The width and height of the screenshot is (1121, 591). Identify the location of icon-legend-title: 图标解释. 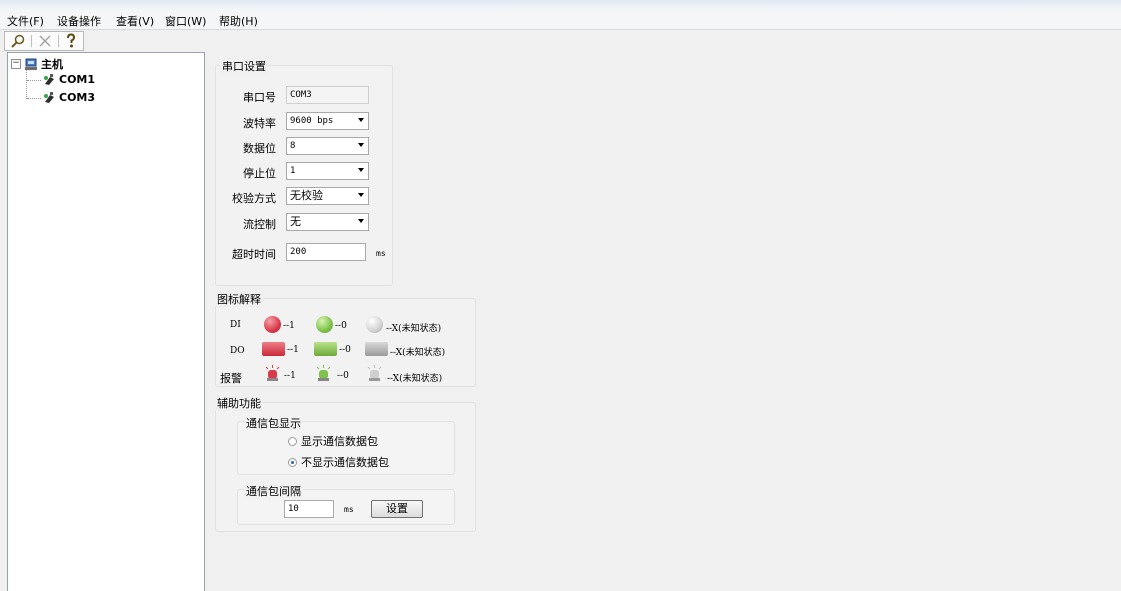
(239, 299).